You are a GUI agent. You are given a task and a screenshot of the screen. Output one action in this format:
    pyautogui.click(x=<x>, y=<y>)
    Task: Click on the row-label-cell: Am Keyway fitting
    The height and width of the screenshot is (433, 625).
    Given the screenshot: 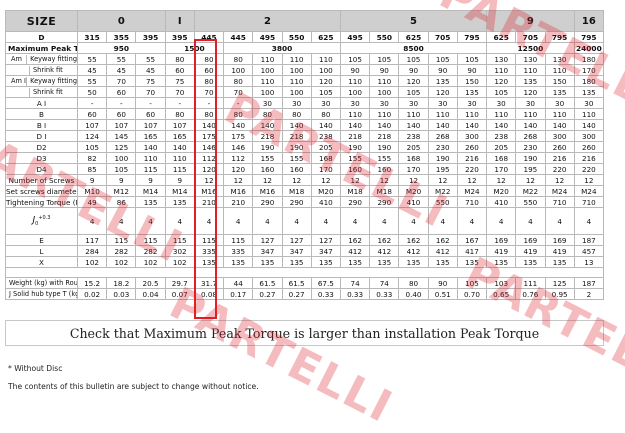 What is the action you would take?
    pyautogui.click(x=41, y=59)
    